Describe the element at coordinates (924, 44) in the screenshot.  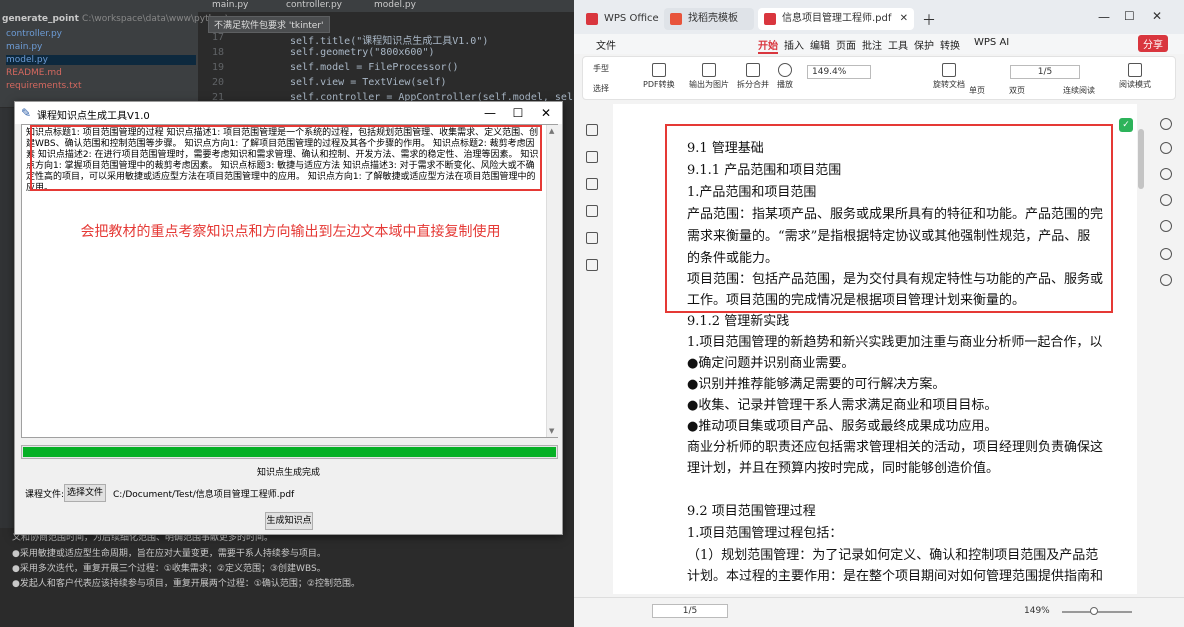
I see `menu-protect: 保护` at that location.